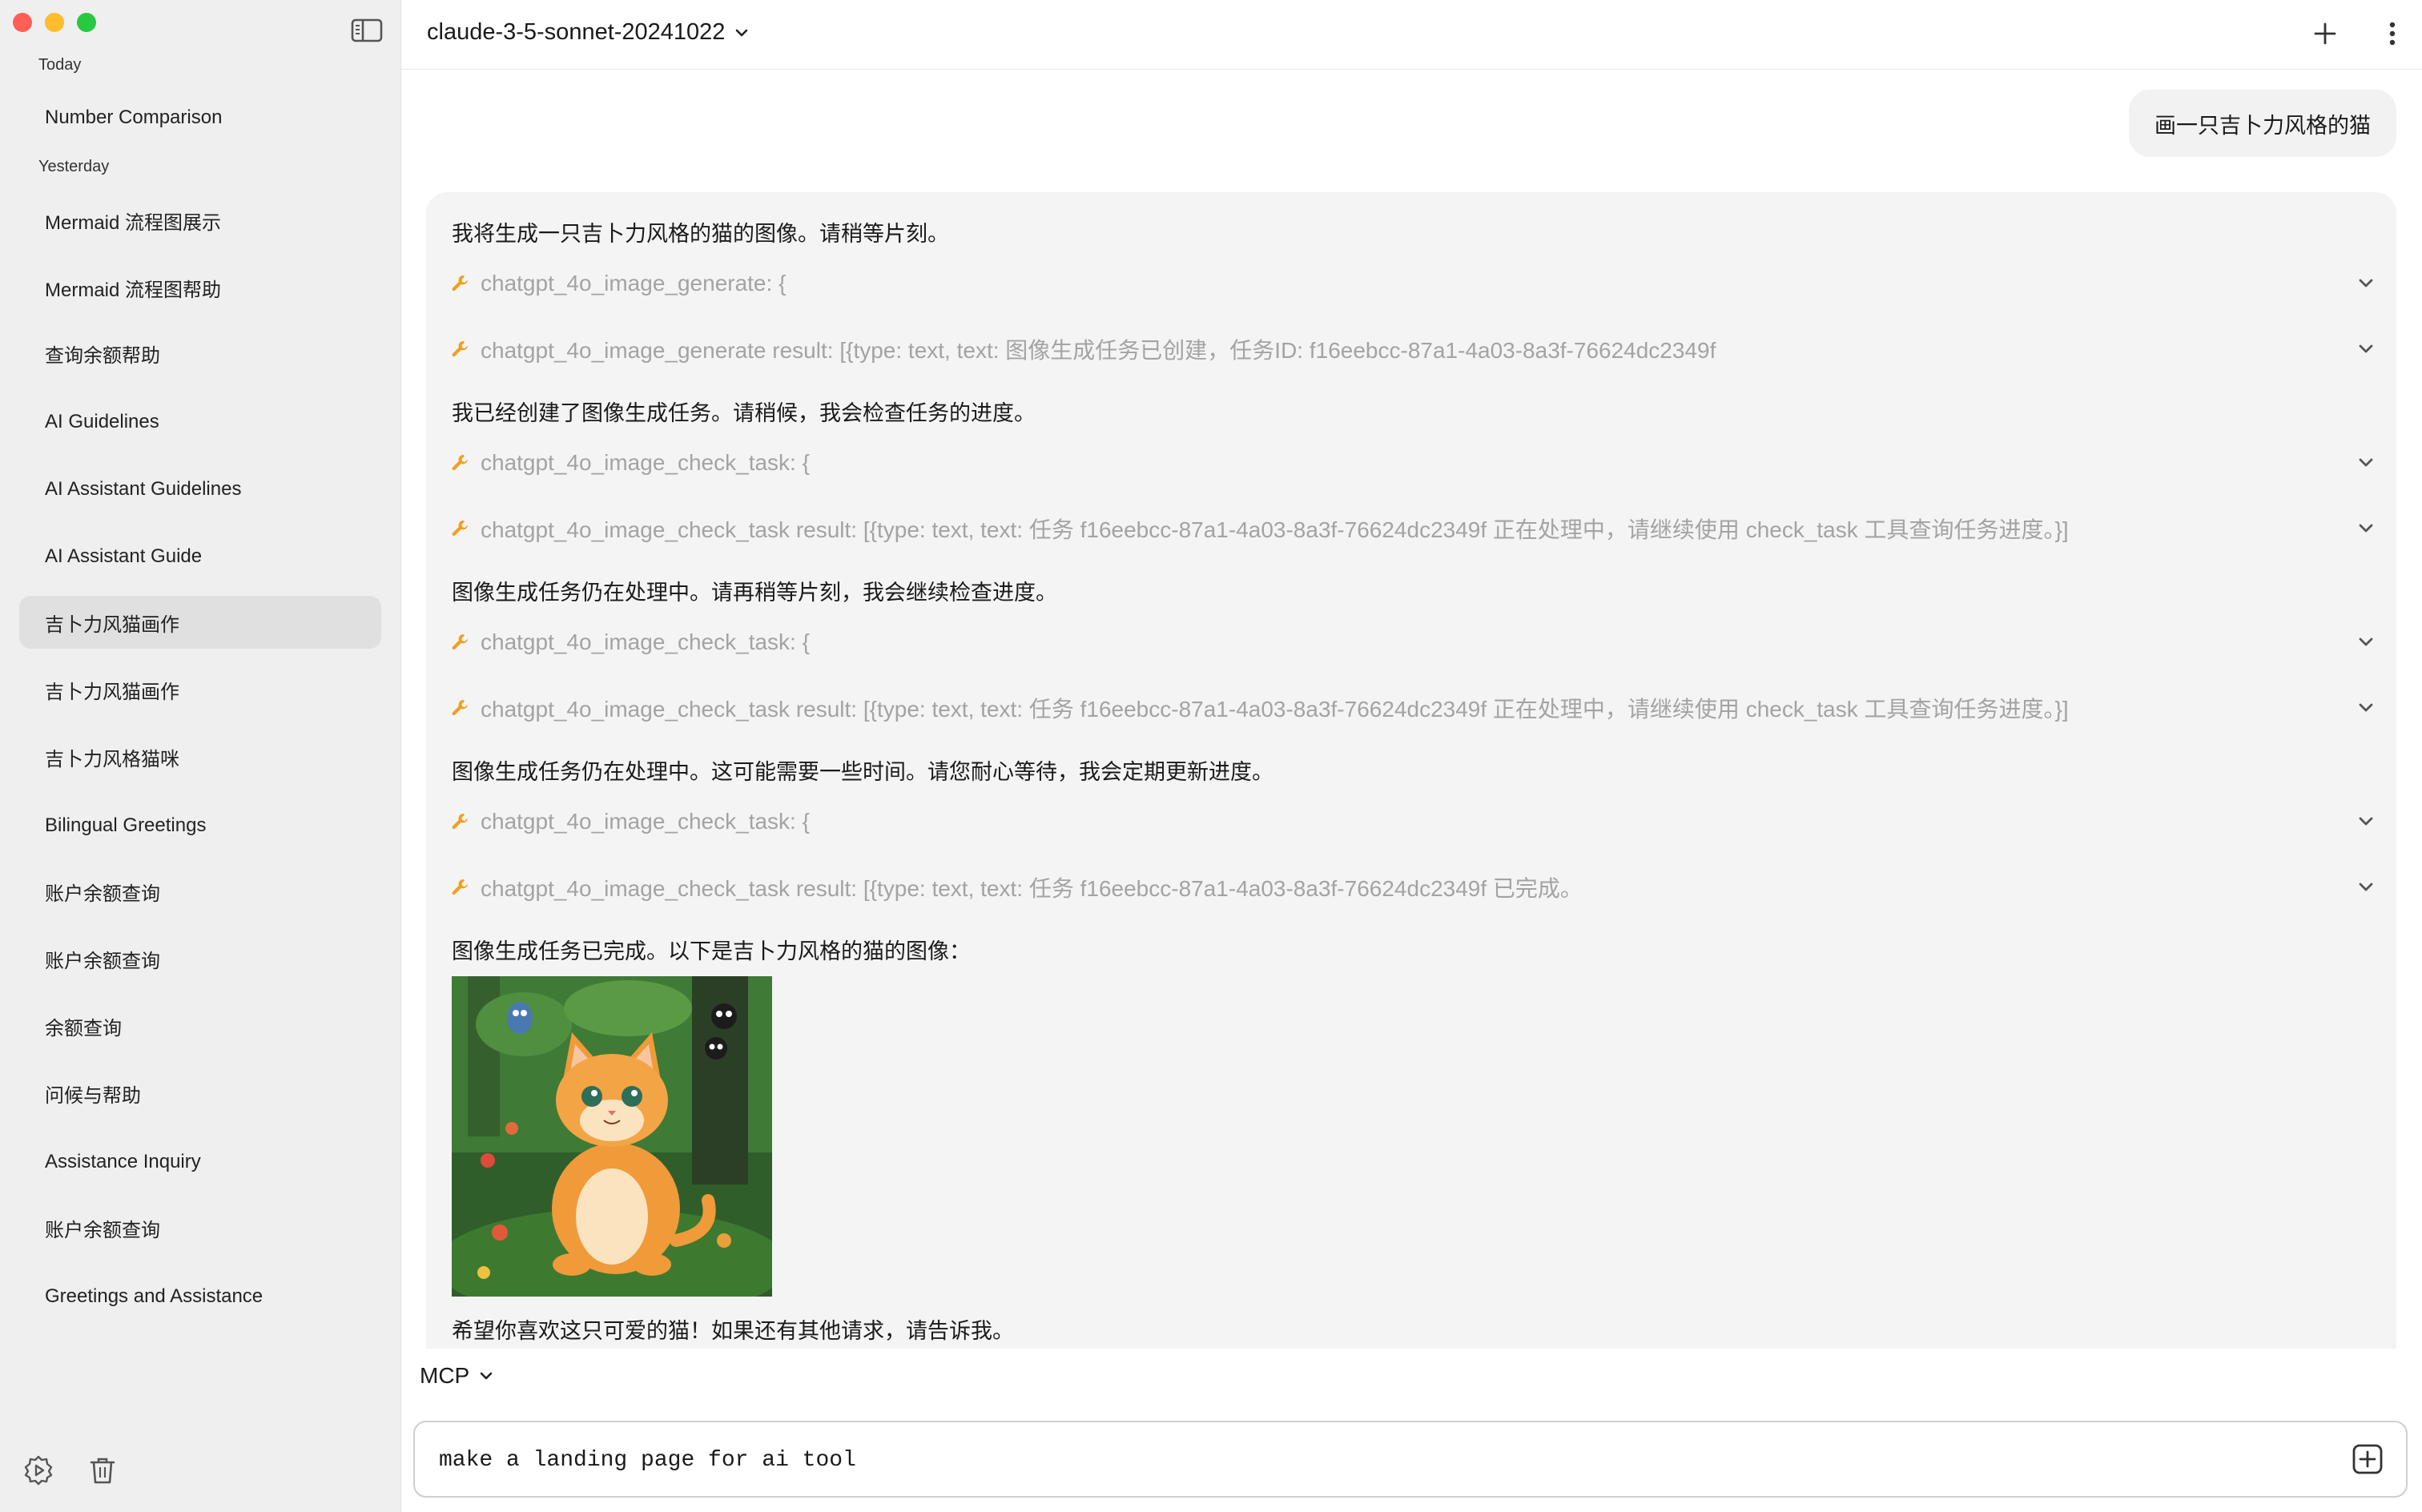 The image size is (2422, 1512). What do you see at coordinates (733, 1331) in the screenshot?
I see `assistant-text: 希望你喜欢这只可爱的猫！如果还有其他请求，请告诉我。` at bounding box center [733, 1331].